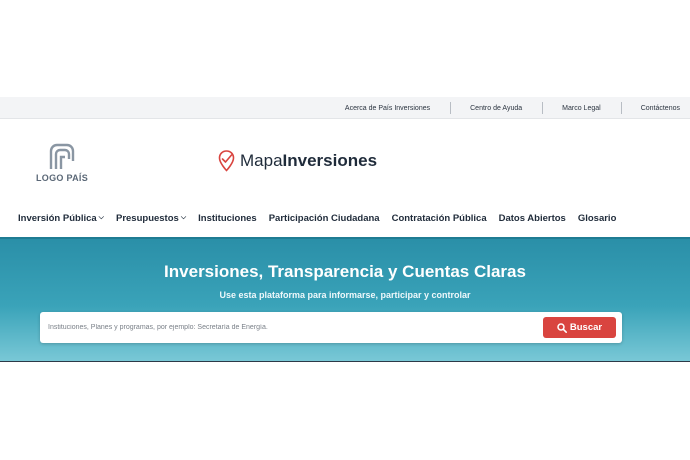 The image size is (690, 460). I want to click on search-icon, so click(562, 327).